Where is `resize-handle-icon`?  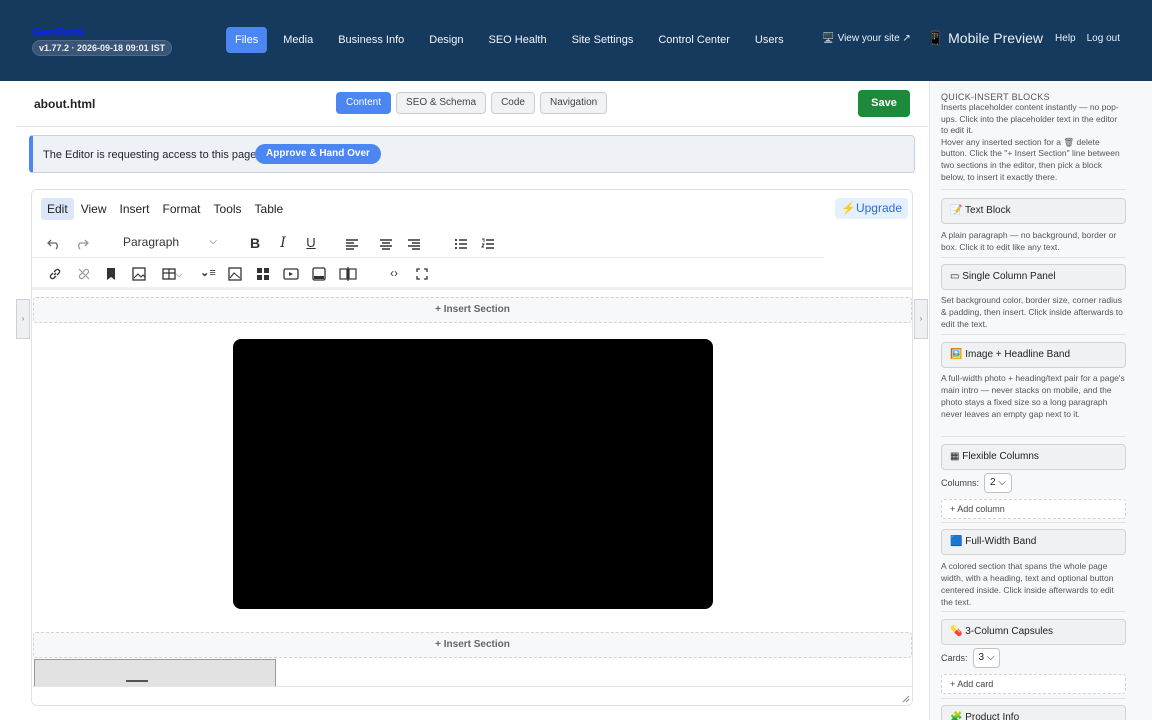 resize-handle-icon is located at coordinates (905, 698).